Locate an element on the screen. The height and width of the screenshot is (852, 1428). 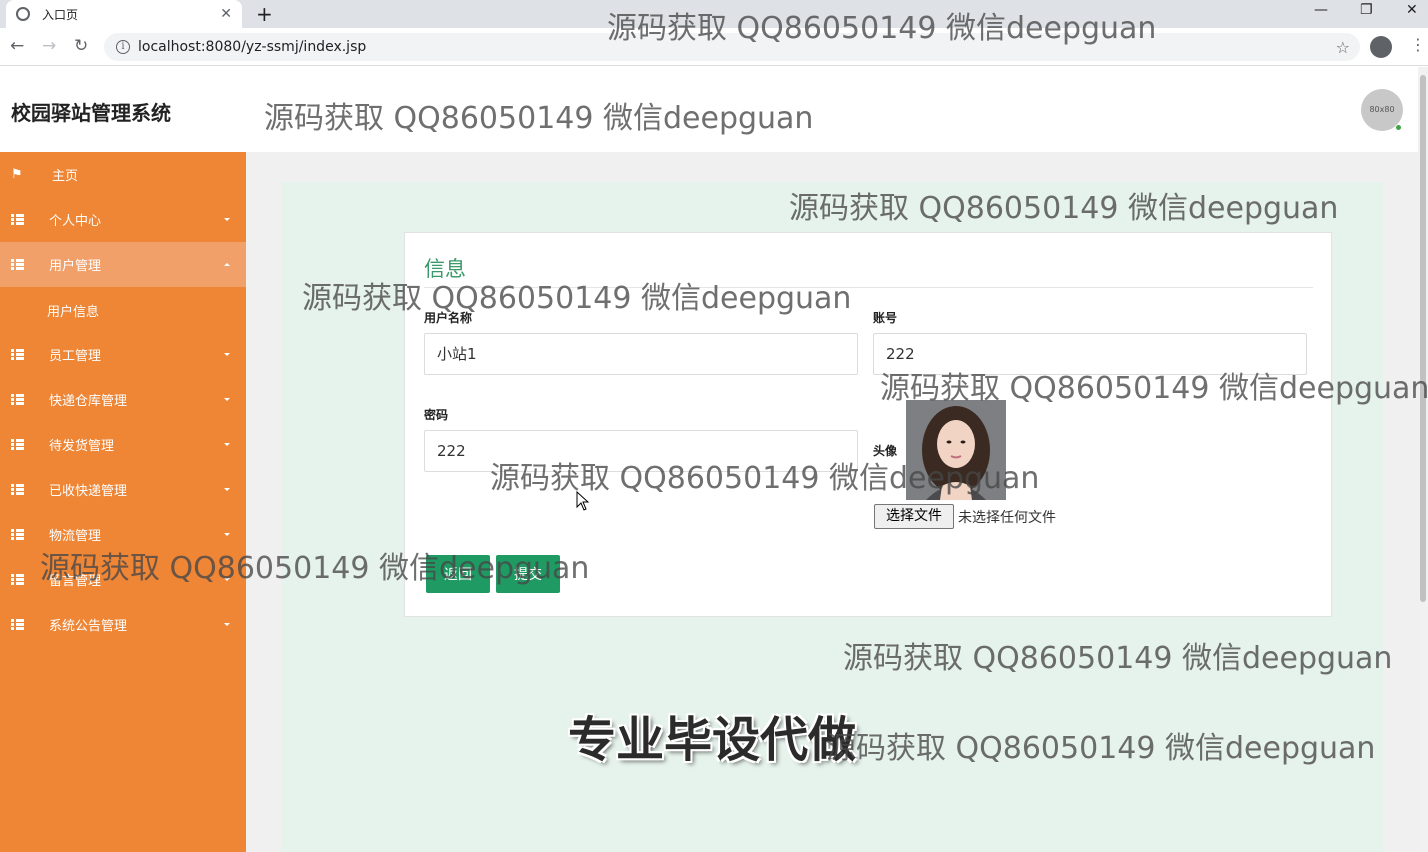
sidebar-item-warehouse-management: 快递仓库管理 is located at coordinates (123, 399).